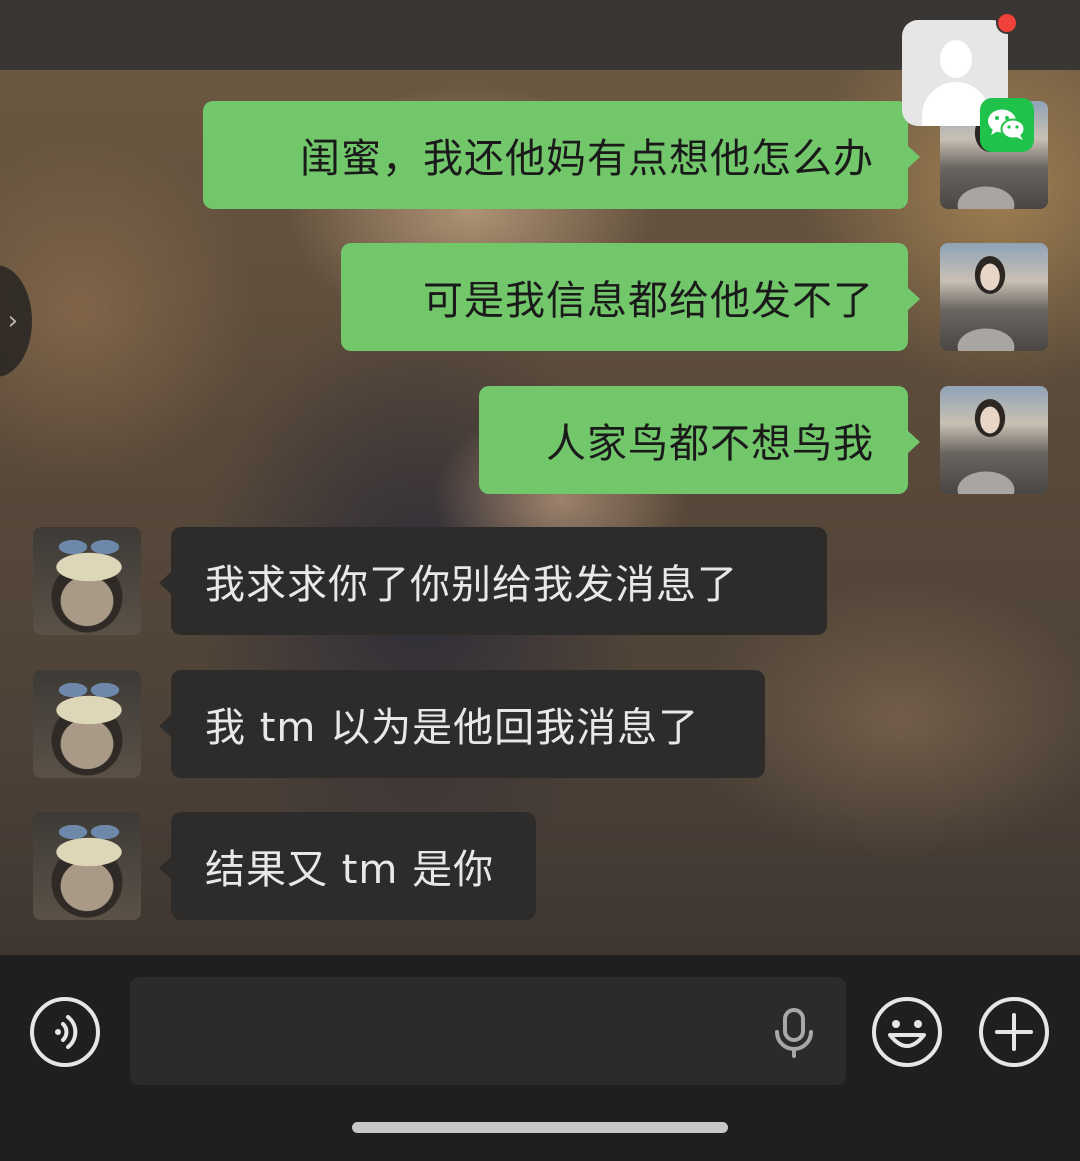 The height and width of the screenshot is (1161, 1080). I want to click on incoming-message-2: 我 tm 以为是他回我消息了, so click(462, 724).